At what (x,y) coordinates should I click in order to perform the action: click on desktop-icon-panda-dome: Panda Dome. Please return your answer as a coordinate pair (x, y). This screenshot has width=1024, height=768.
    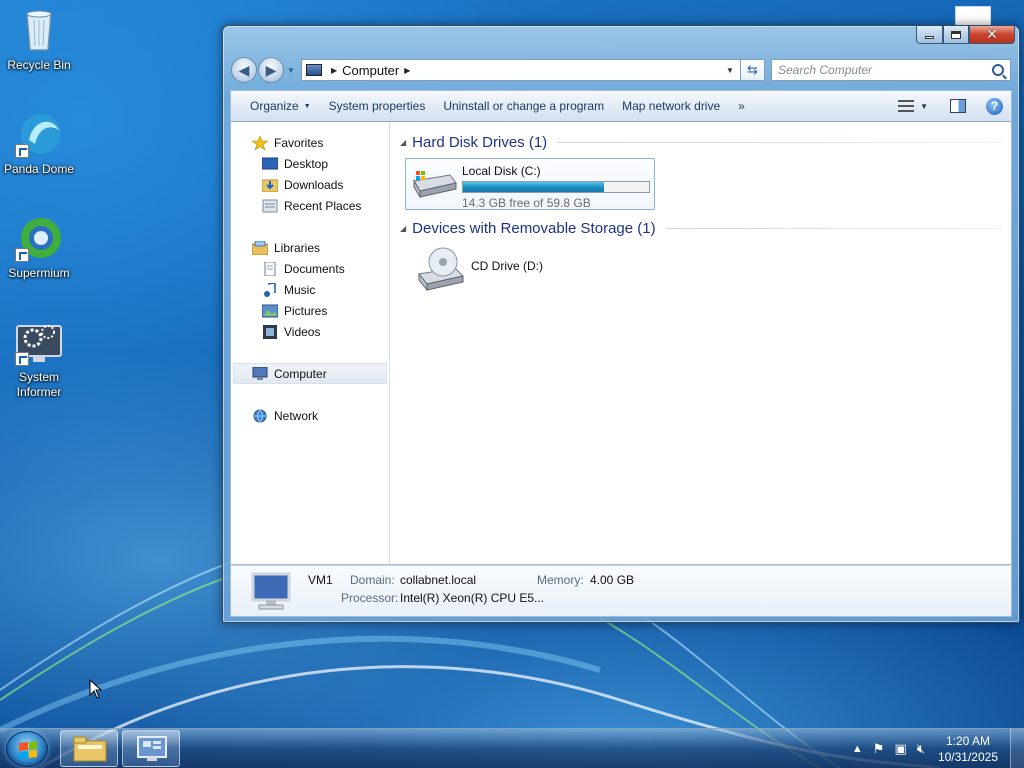
    Looking at the image, I should click on (39, 143).